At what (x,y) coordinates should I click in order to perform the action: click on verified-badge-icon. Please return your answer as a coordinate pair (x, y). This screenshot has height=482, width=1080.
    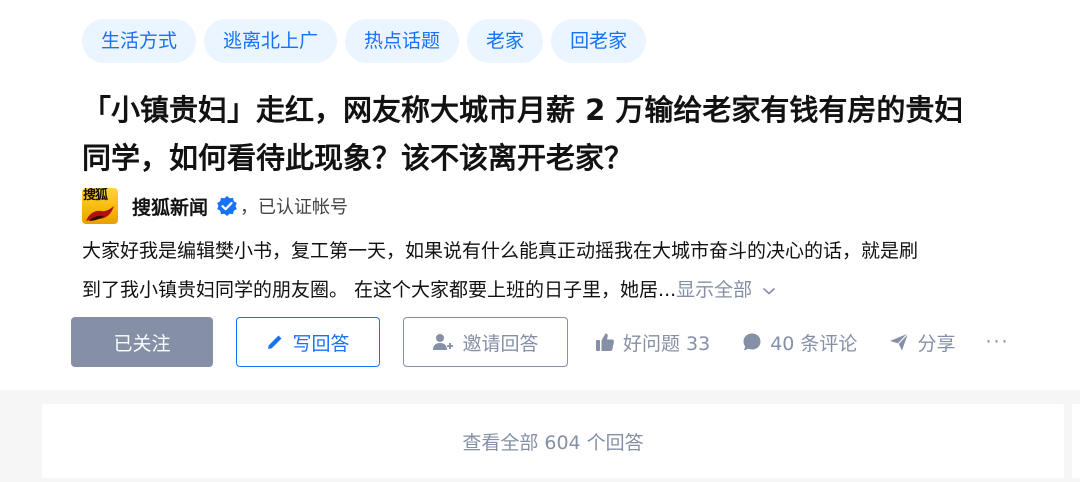
    Looking at the image, I should click on (227, 206).